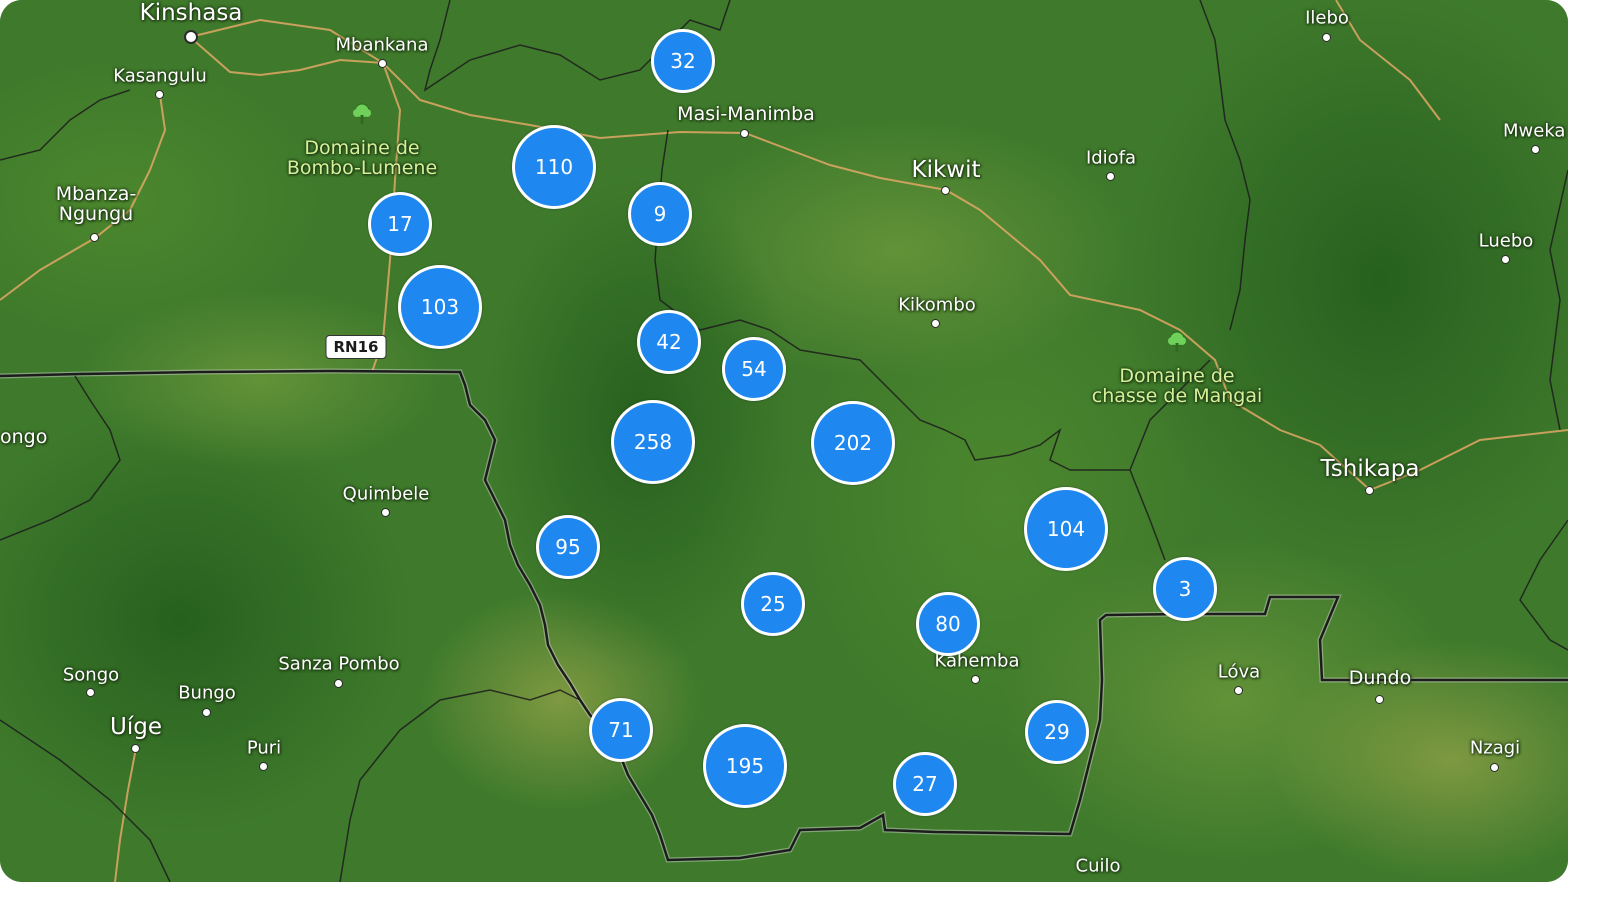 This screenshot has height=900, width=1600. I want to click on place-label-kikwit: Kikwit, so click(946, 169).